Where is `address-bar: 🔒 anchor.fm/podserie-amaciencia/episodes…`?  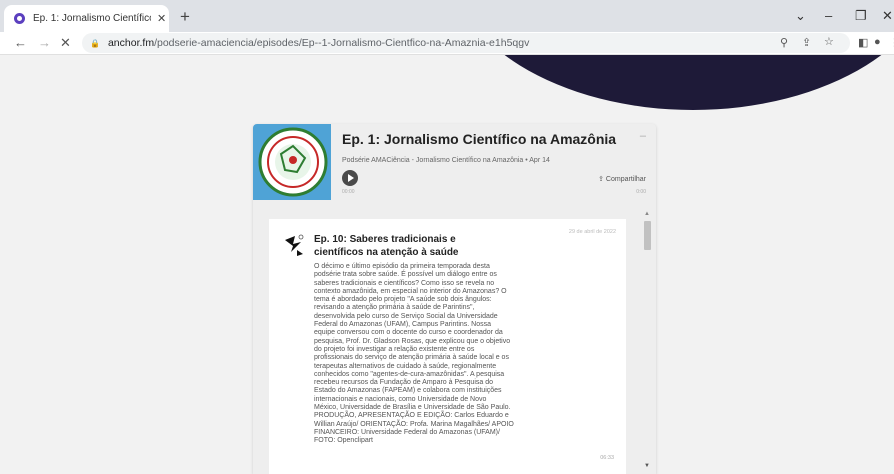
address-bar: 🔒 anchor.fm/podserie-amaciencia/episodes… is located at coordinates (466, 43).